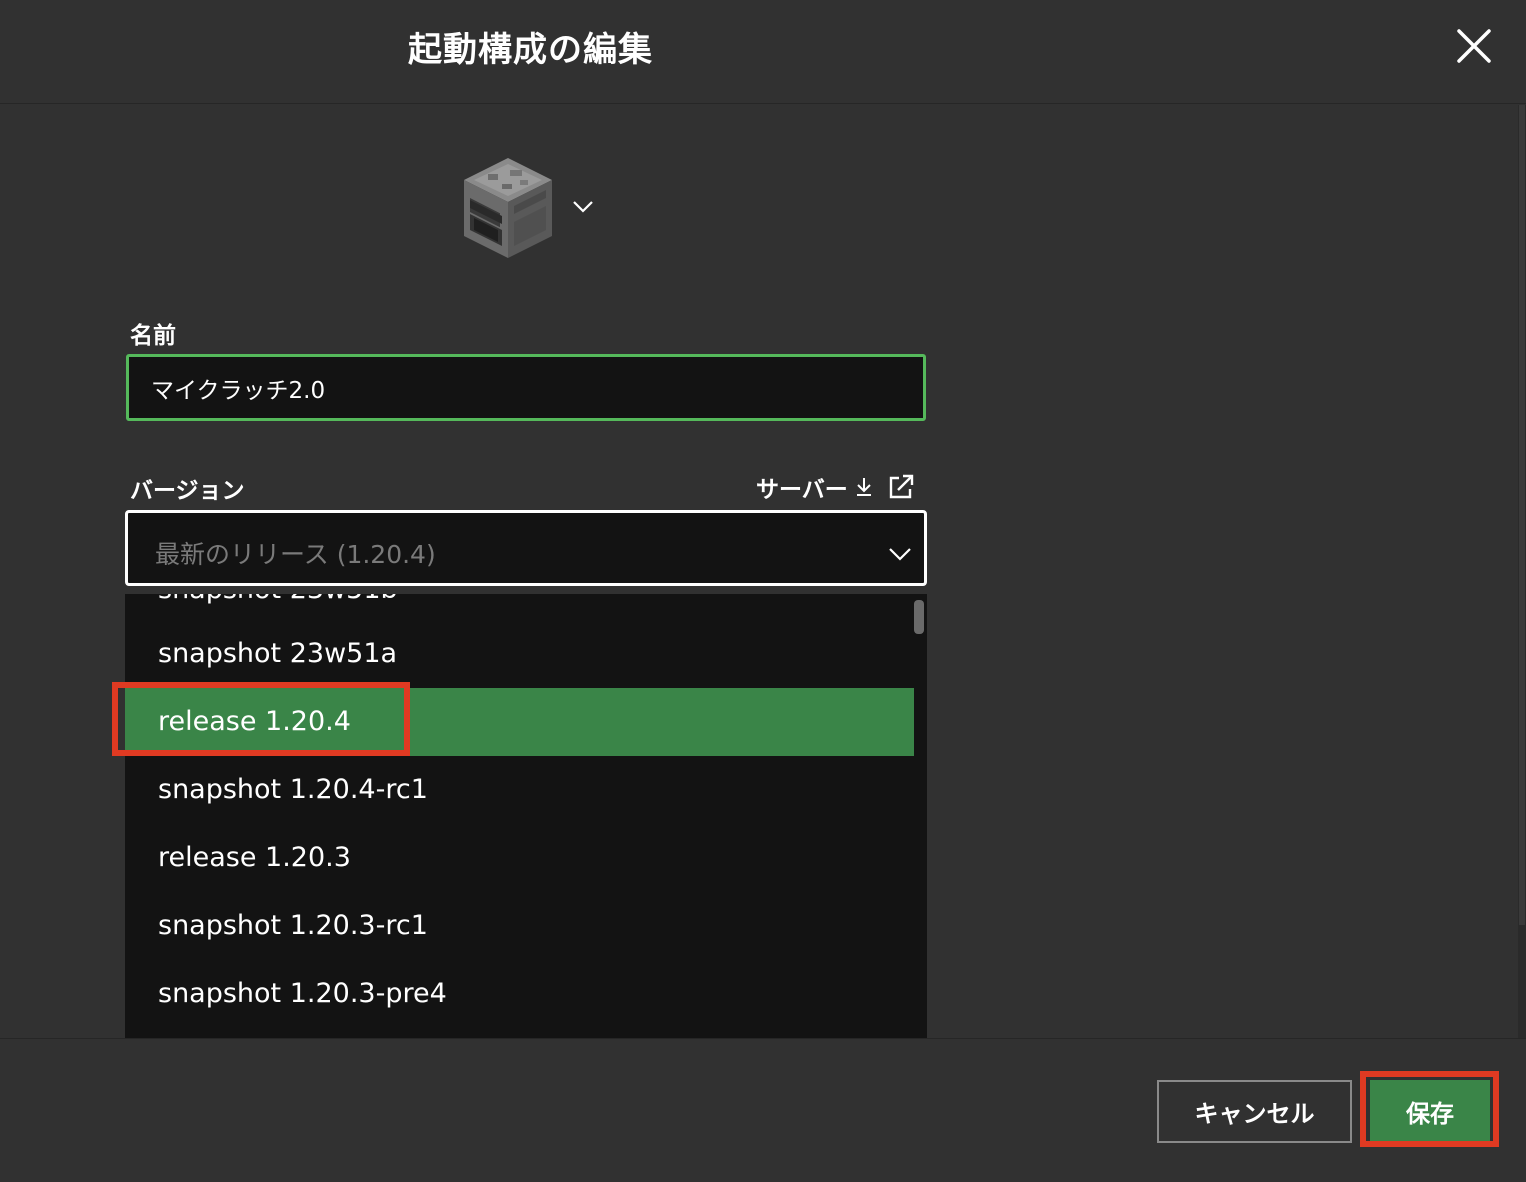  I want to click on dialog-header: 起動構成の編集, so click(763, 52).